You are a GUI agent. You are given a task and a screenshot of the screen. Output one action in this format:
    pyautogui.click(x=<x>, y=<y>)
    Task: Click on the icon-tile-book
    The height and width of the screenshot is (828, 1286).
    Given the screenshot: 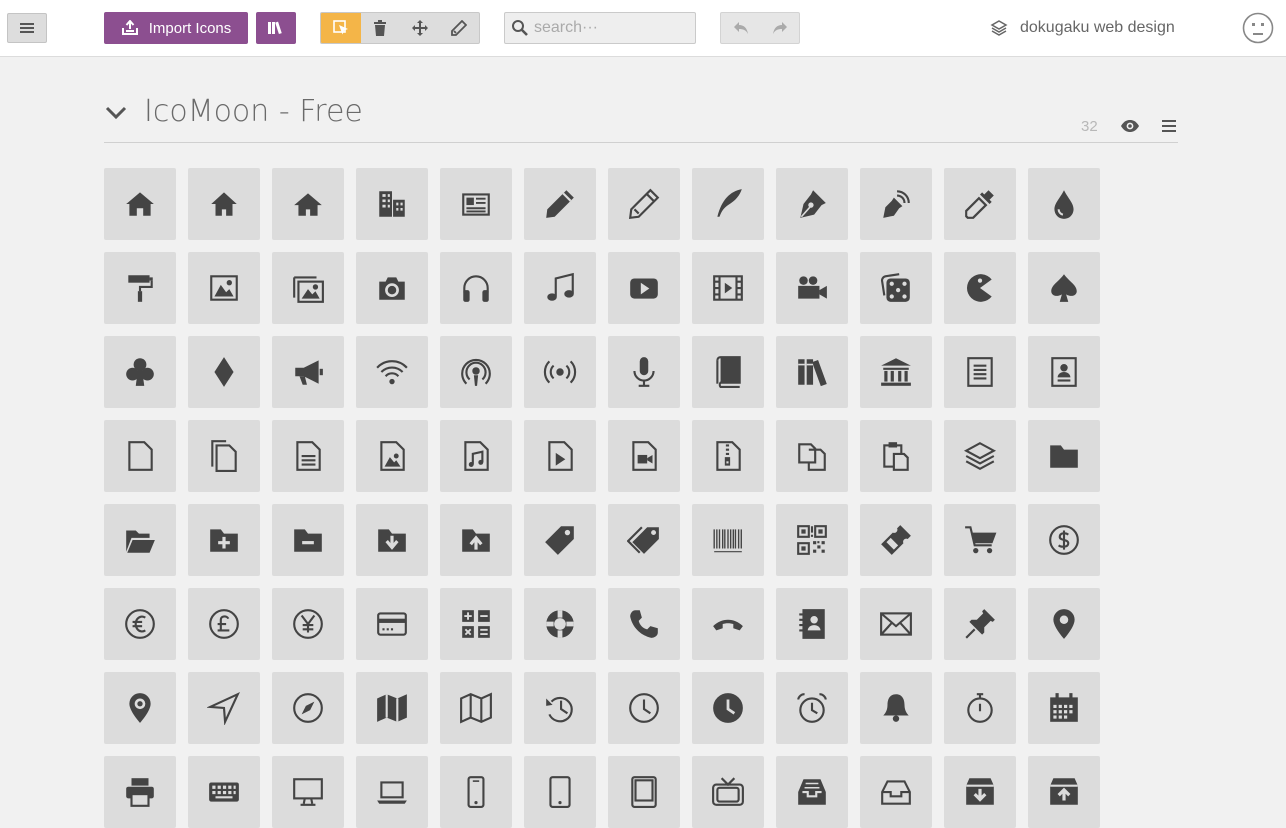 What is the action you would take?
    pyautogui.click(x=728, y=372)
    